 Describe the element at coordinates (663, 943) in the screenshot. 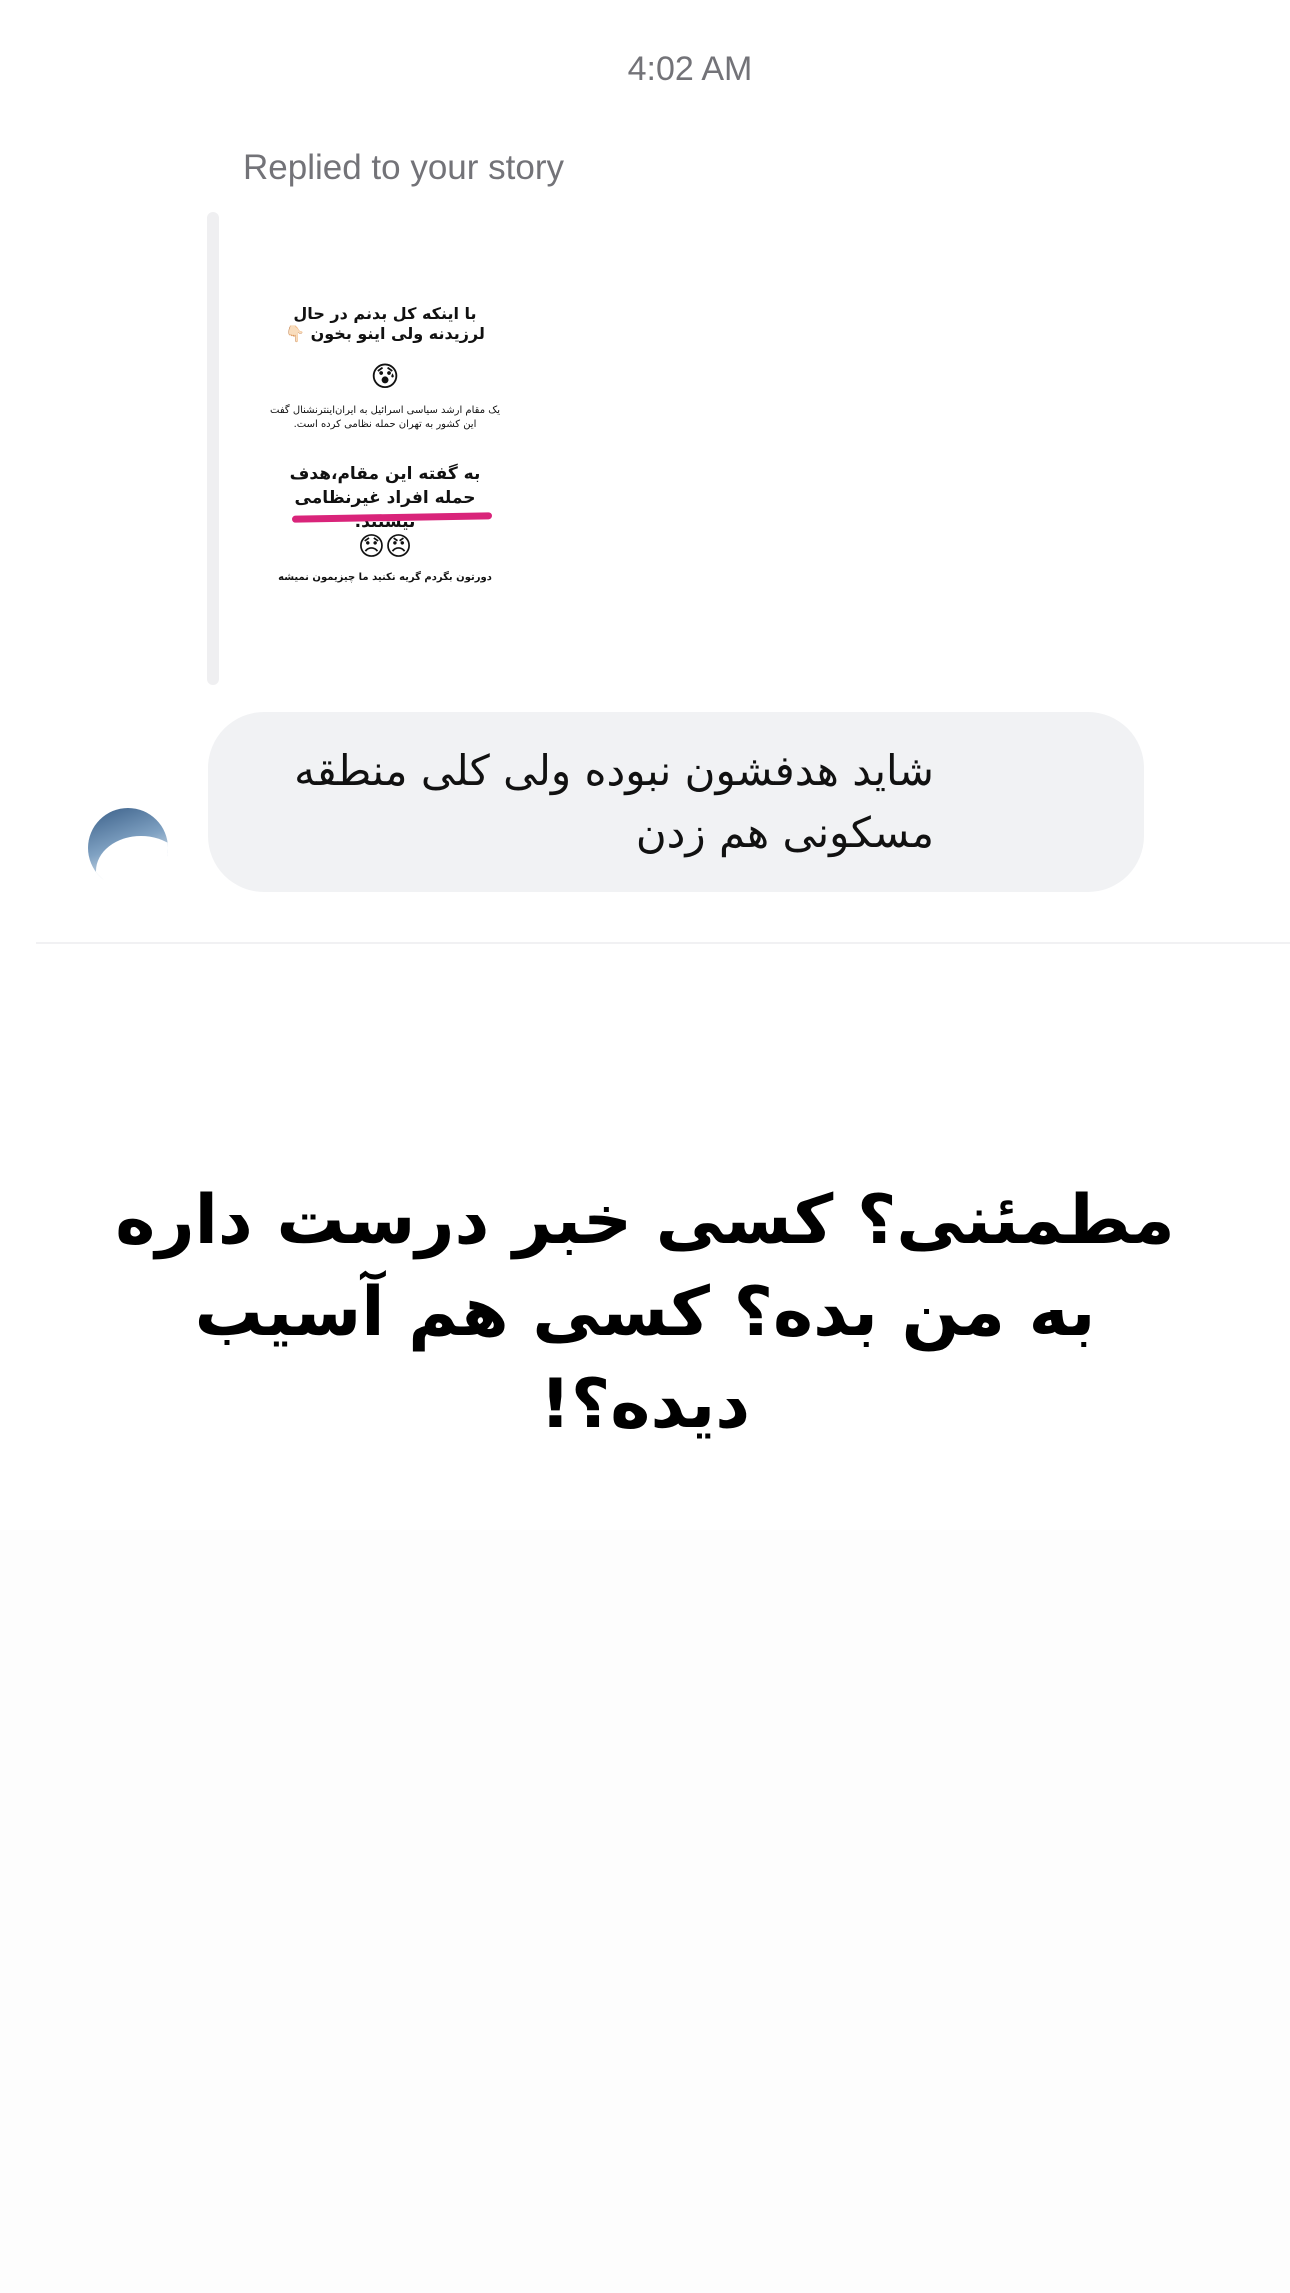

I see `section-divider` at that location.